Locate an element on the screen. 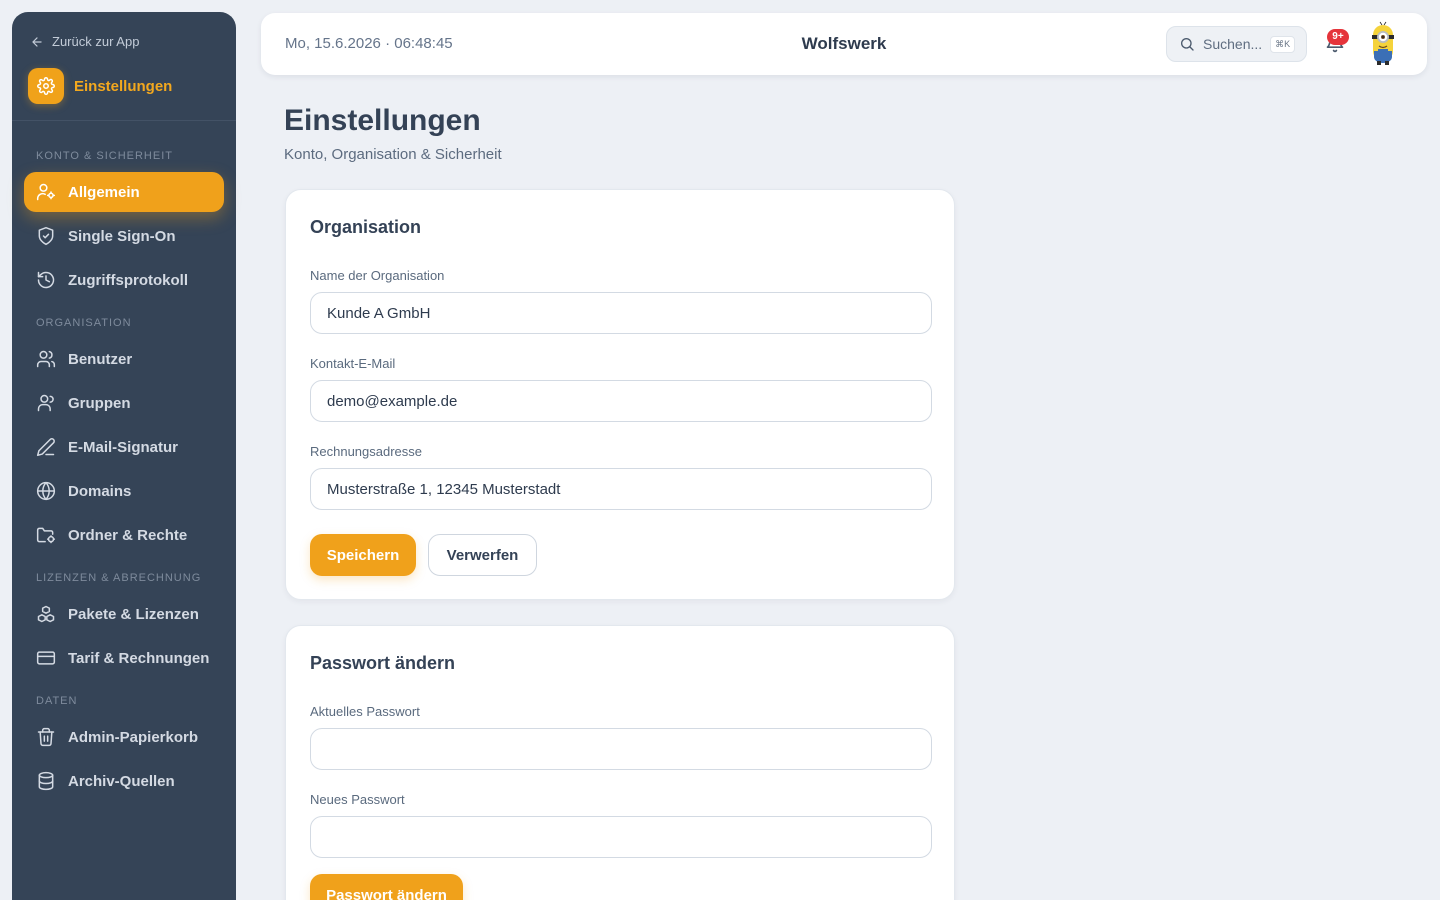  change-password-button: Passwort ändern is located at coordinates (386, 887).